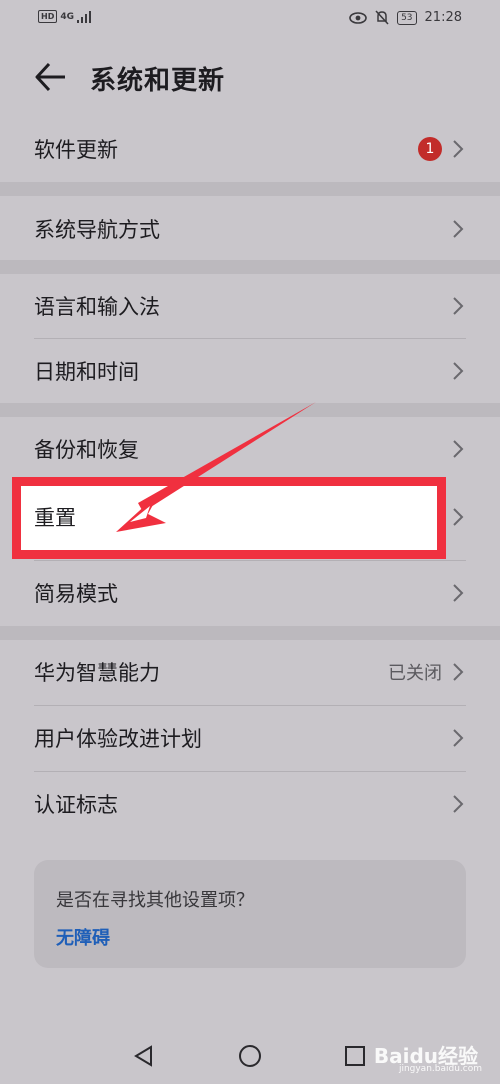 The width and height of the screenshot is (500, 1084). What do you see at coordinates (355, 1056) in the screenshot?
I see `nav-recents-icon` at bounding box center [355, 1056].